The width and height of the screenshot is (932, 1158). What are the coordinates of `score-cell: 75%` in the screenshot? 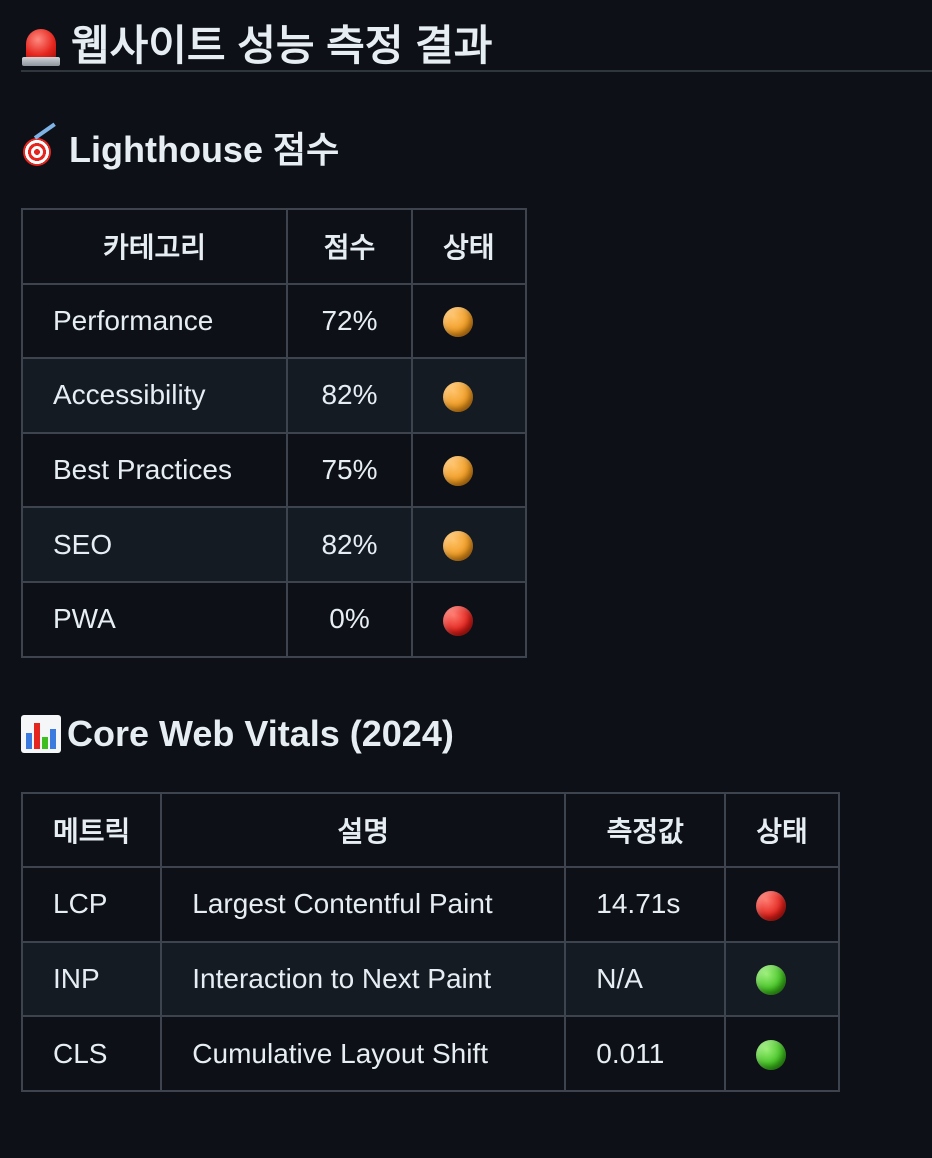 It's located at (349, 470).